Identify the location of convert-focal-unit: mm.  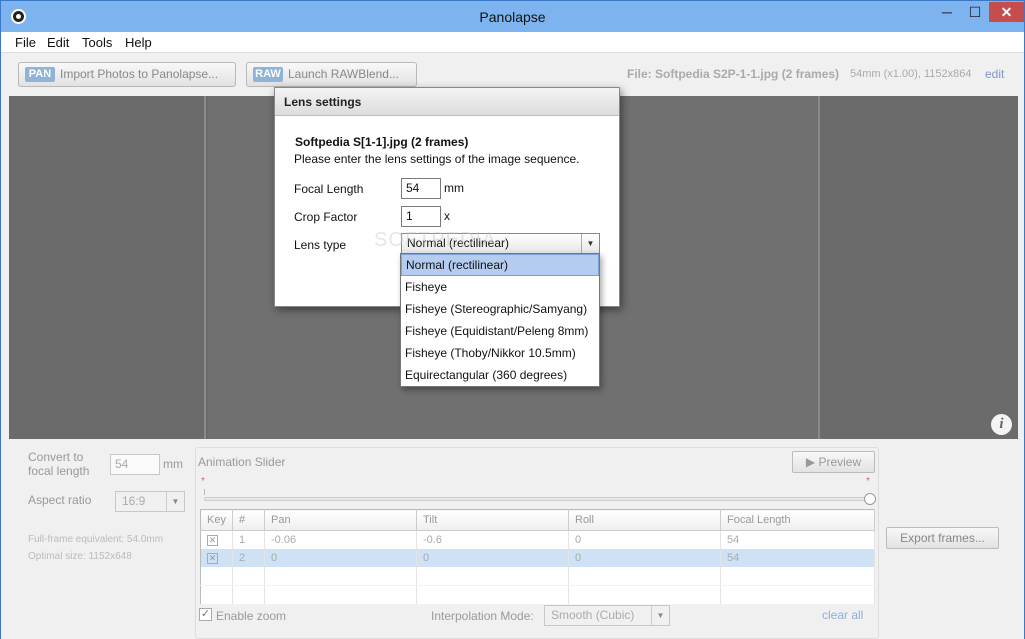
(173, 464).